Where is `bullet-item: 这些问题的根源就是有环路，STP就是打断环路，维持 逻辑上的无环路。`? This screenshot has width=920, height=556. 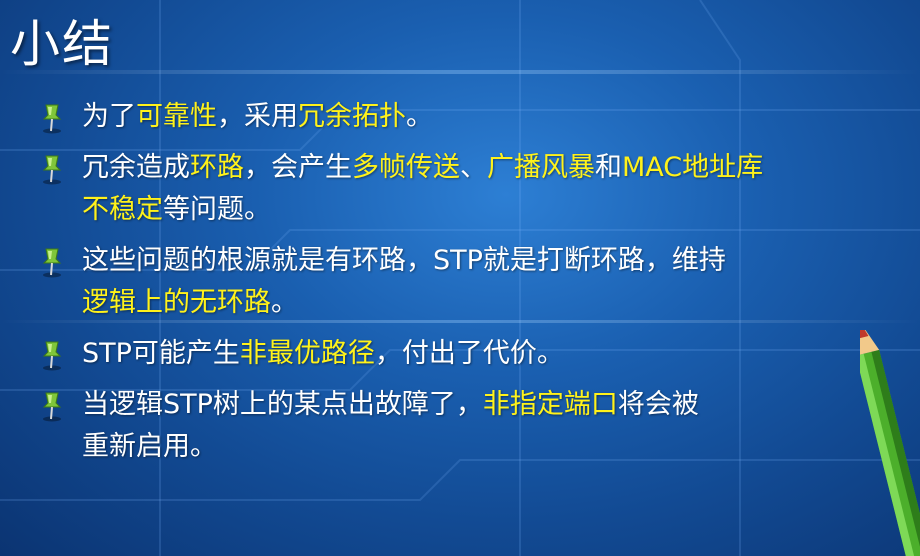
bullet-item: 这些问题的根源就是有环路，STP就是打断环路，维持 逻辑上的无环路。 is located at coordinates (468, 282).